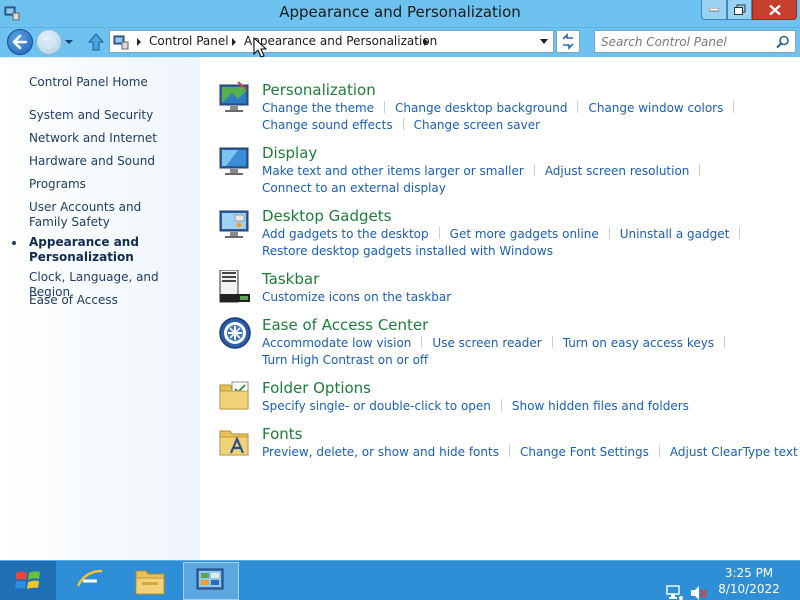 The width and height of the screenshot is (800, 600). I want to click on clock-time: 3:25 PM, so click(749, 573).